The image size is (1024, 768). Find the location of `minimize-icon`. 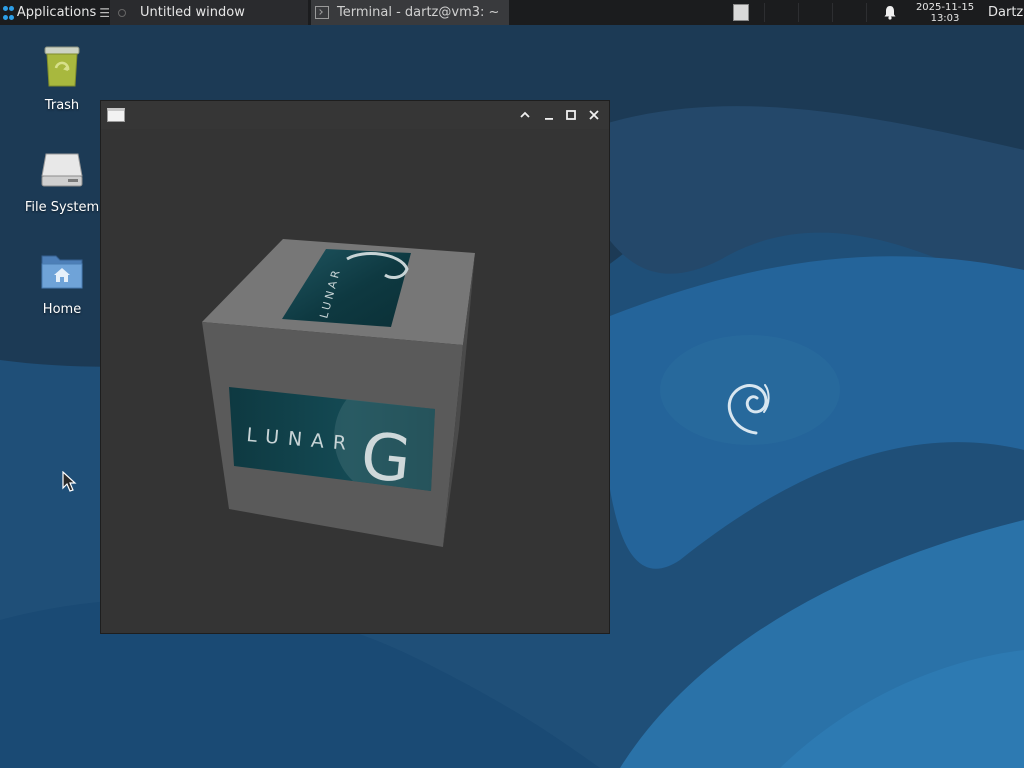

minimize-icon is located at coordinates (549, 119).